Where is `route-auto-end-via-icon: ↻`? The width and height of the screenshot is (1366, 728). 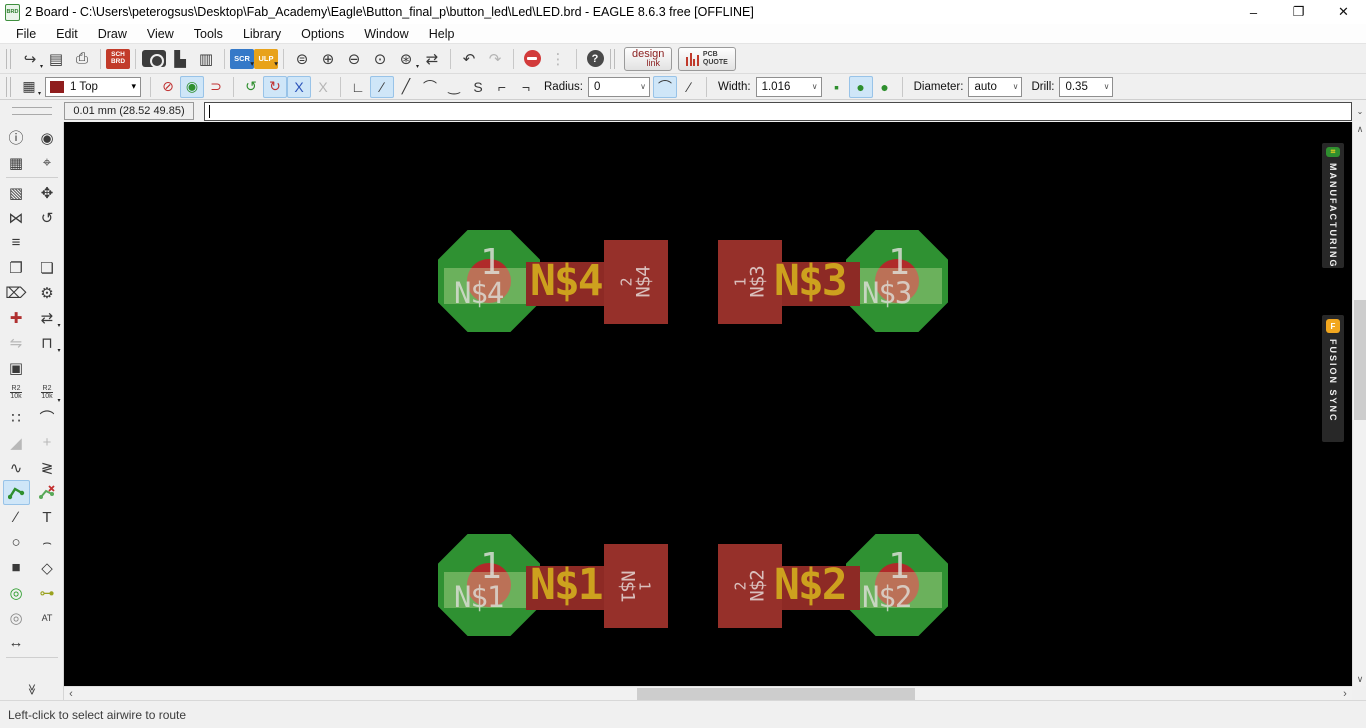
route-auto-end-via-icon: ↻ is located at coordinates (275, 86).